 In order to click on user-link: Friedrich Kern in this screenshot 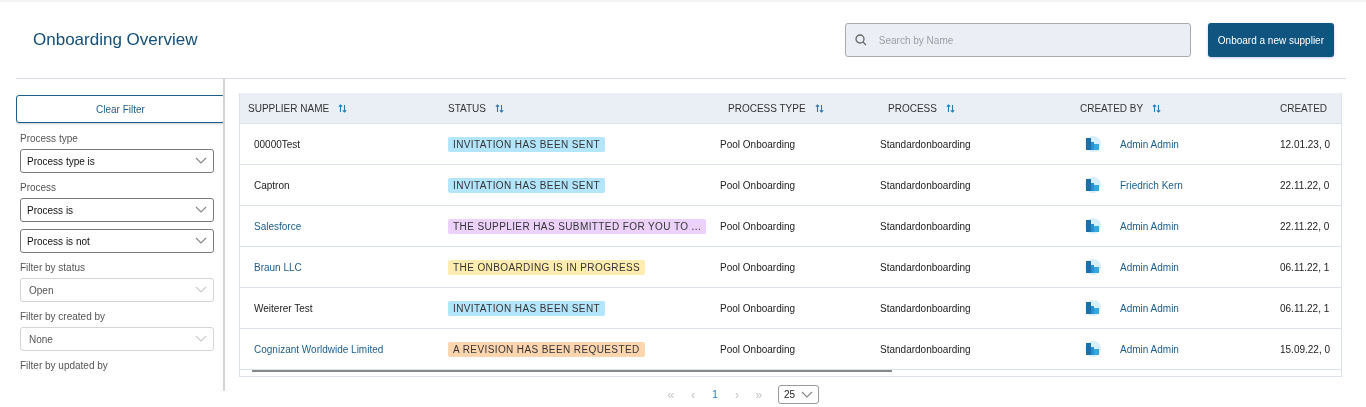, I will do `click(1151, 185)`.